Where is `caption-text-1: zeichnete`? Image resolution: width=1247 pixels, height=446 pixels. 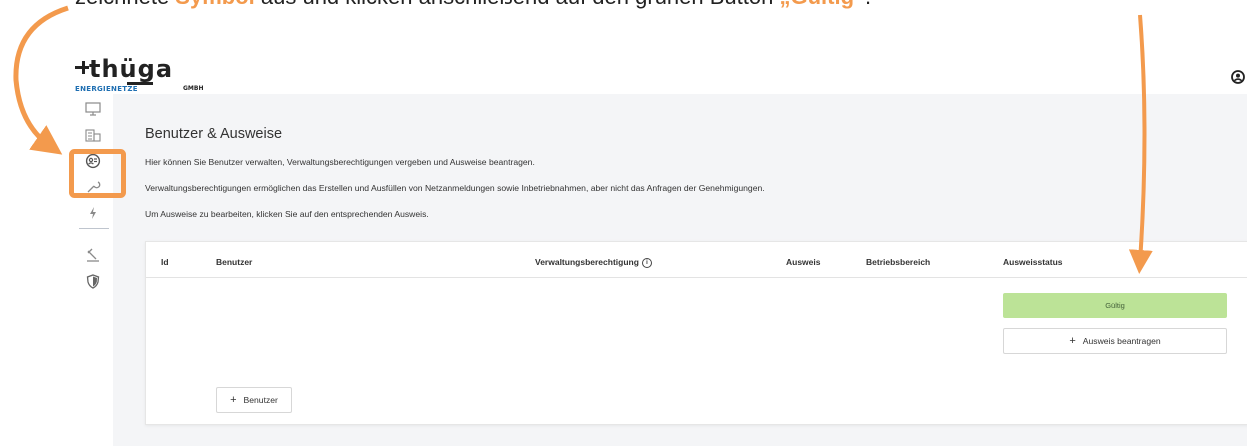 caption-text-1: zeichnete is located at coordinates (125, 4).